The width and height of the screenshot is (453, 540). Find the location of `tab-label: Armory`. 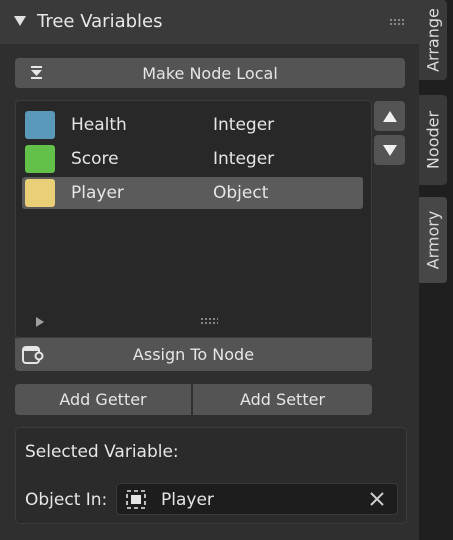

tab-label: Armory is located at coordinates (433, 240).